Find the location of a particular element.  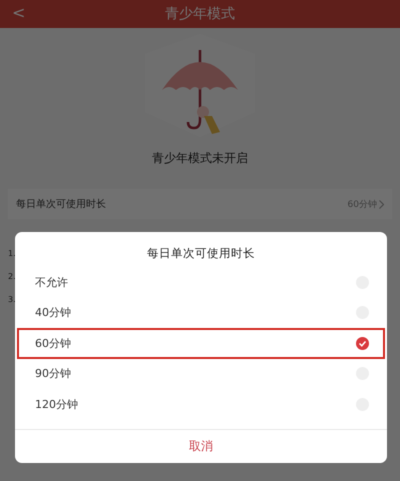

option-item: 120分钟 is located at coordinates (201, 404).